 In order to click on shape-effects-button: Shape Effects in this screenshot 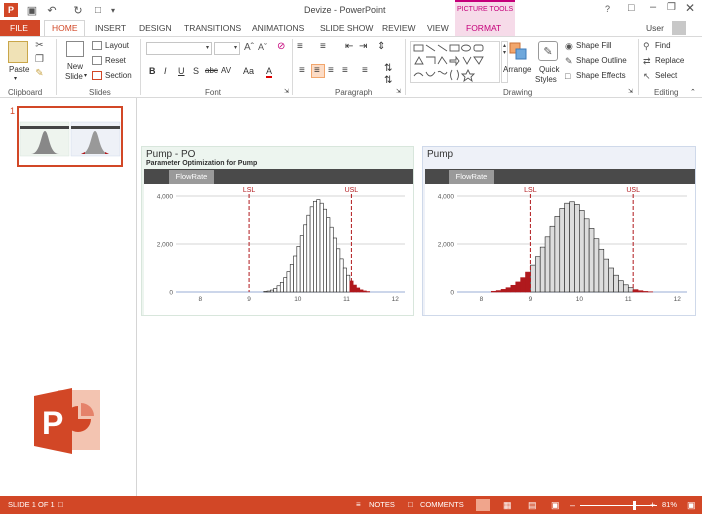, I will do `click(601, 75)`.